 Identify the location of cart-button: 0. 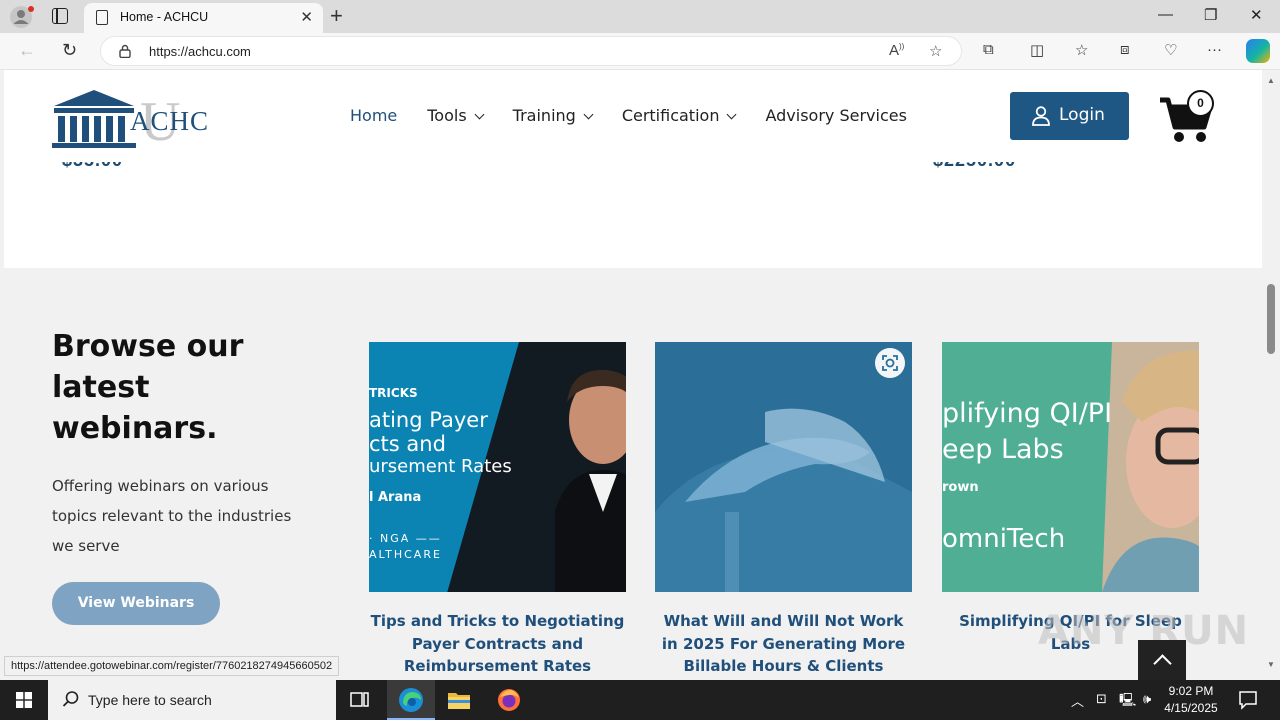
(1187, 117).